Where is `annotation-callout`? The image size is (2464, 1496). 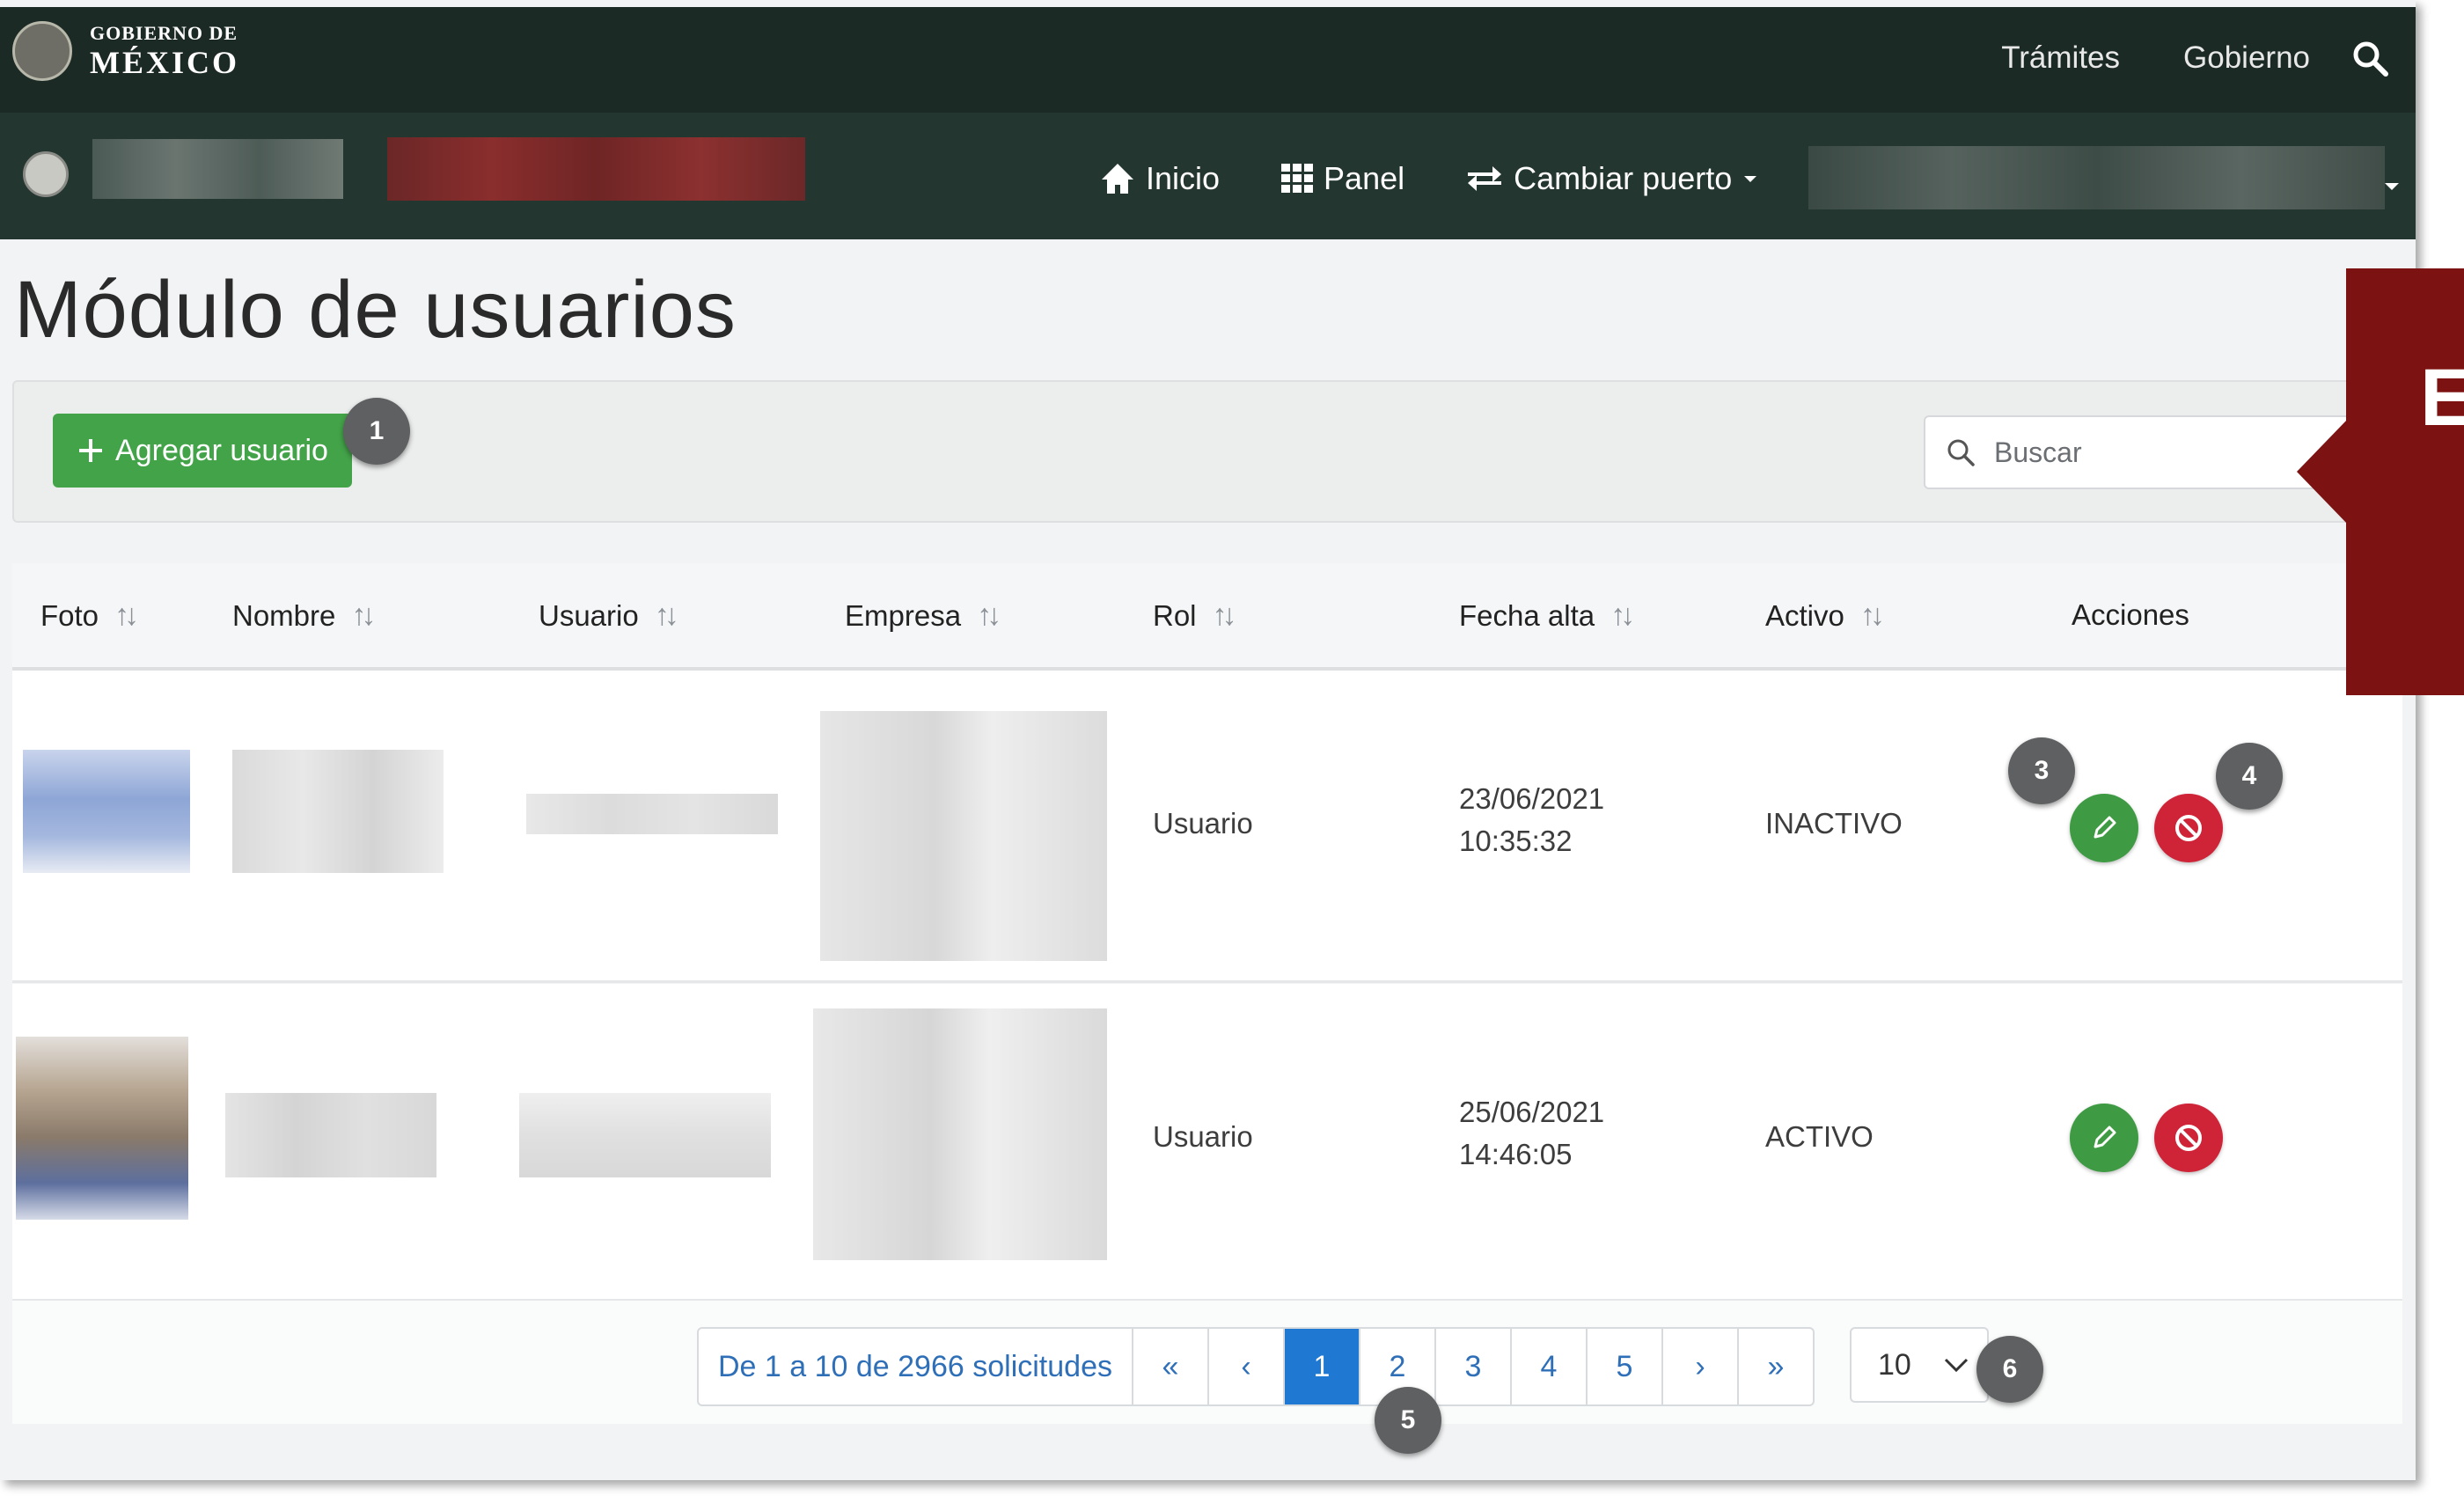 annotation-callout is located at coordinates (2405, 482).